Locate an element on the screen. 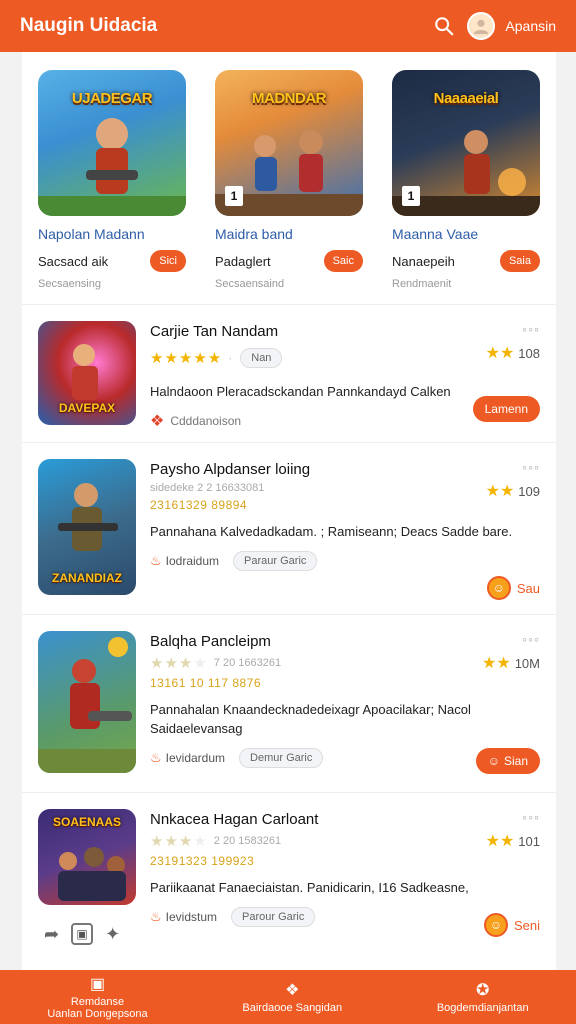 The width and height of the screenshot is (576, 1024). item-action: ☺ Seni is located at coordinates (511, 925).